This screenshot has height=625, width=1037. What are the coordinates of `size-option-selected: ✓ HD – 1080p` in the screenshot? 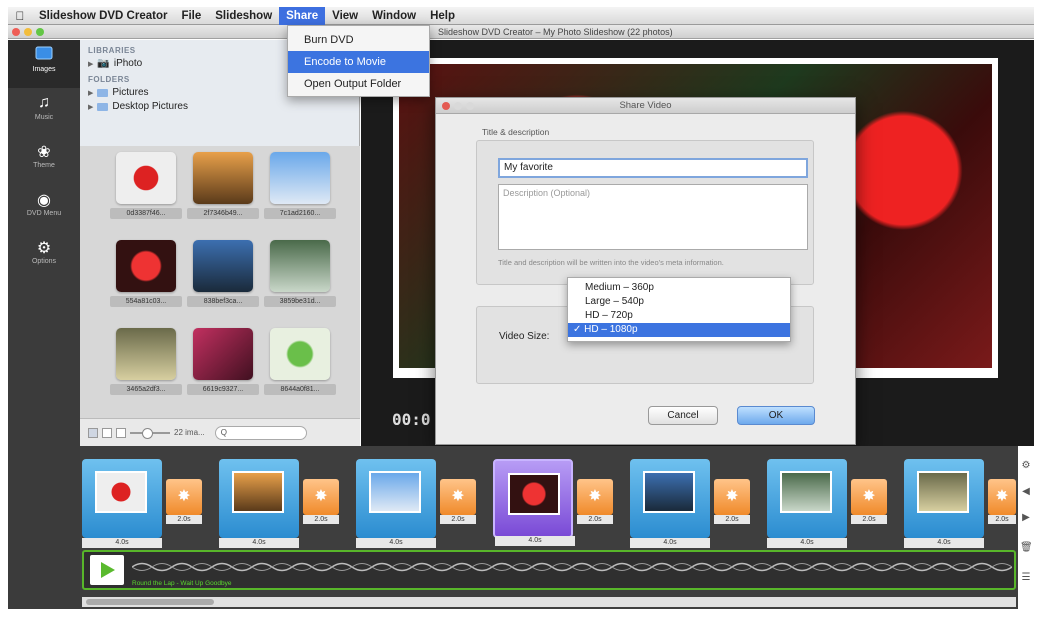 It's located at (679, 330).